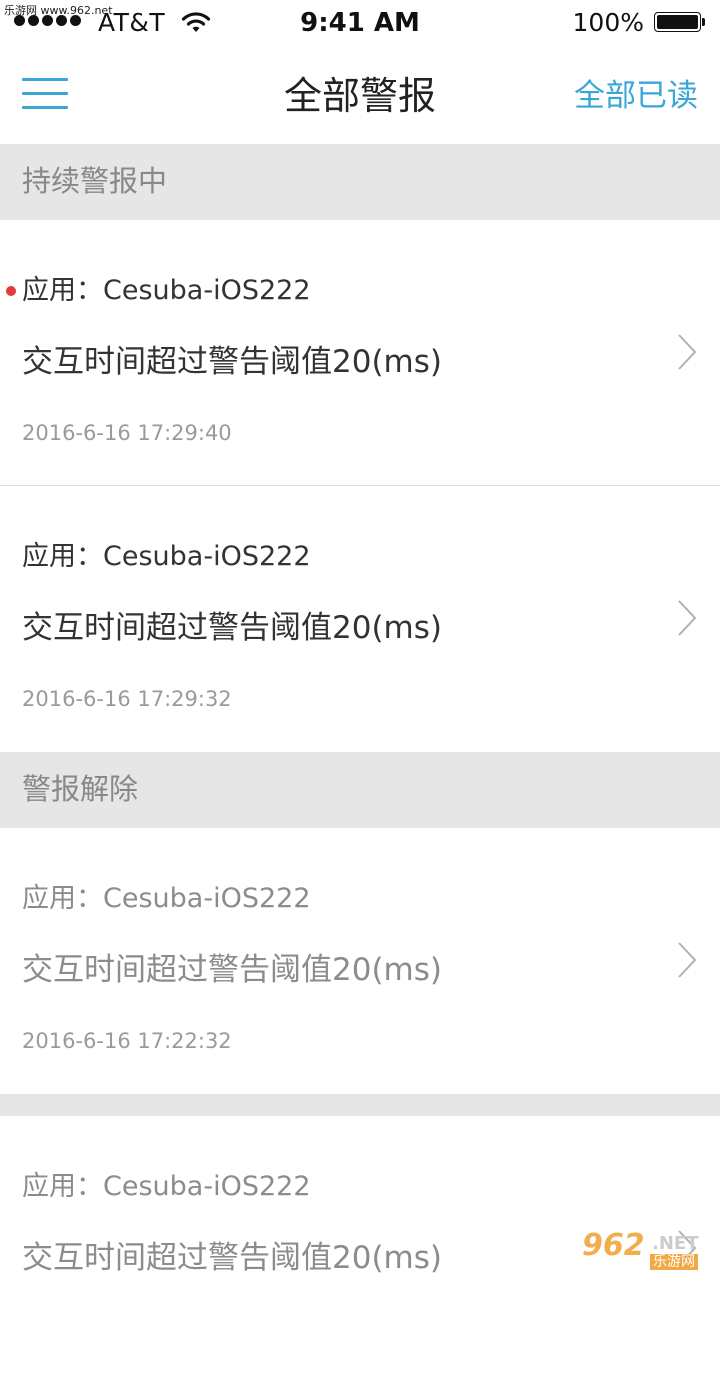 The image size is (720, 1382). What do you see at coordinates (360, 790) in the screenshot?
I see `section-header-resolved: 警报解除` at bounding box center [360, 790].